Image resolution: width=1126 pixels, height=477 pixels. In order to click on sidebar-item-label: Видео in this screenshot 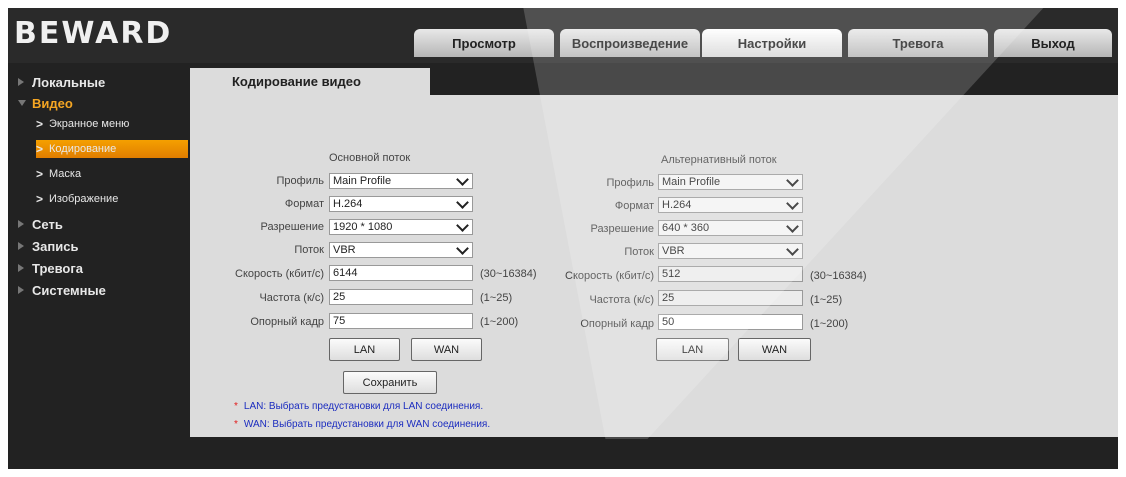, I will do `click(52, 103)`.